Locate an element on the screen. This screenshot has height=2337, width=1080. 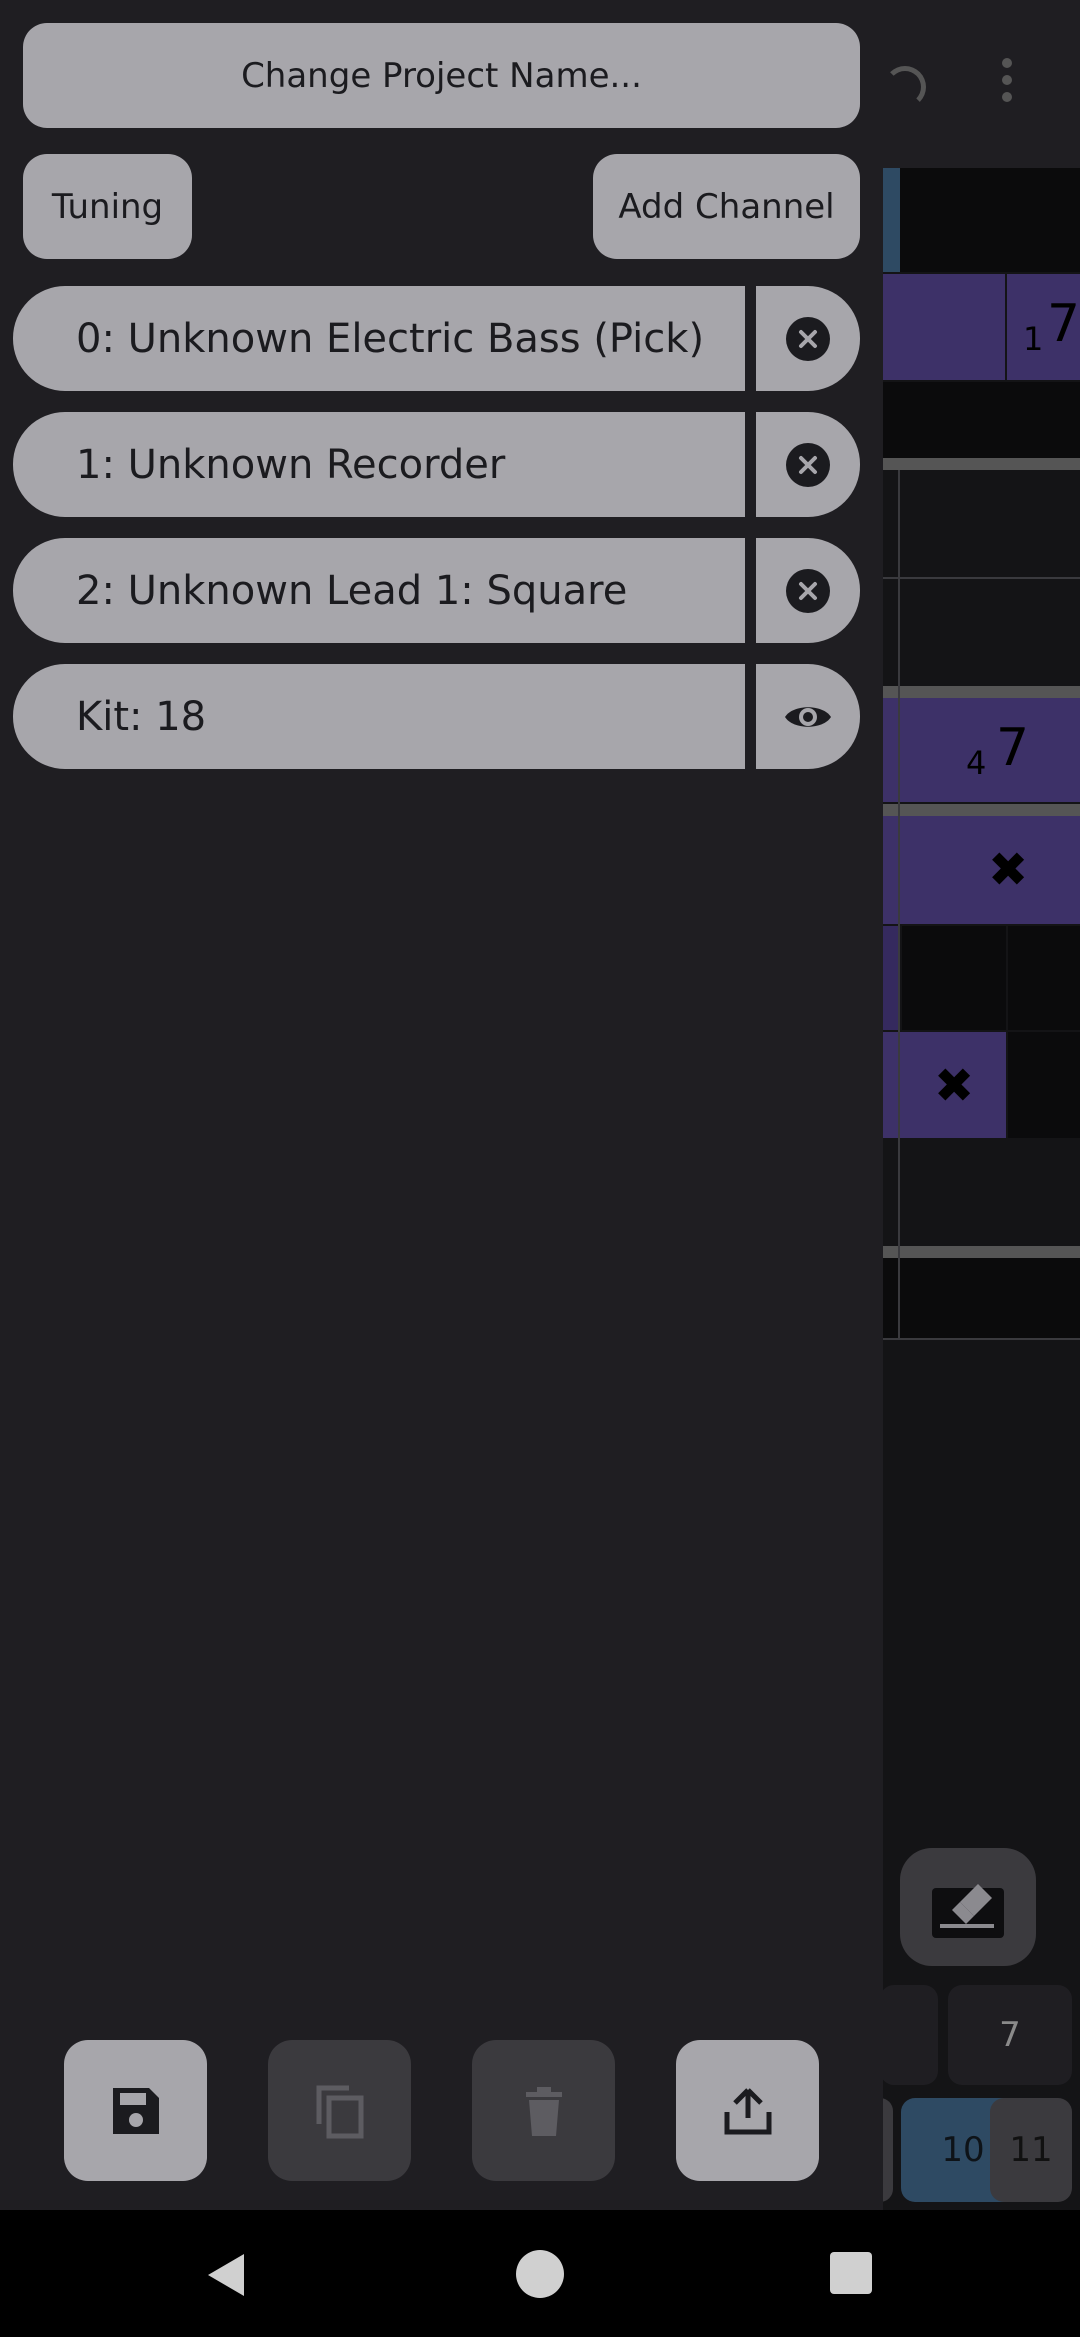
recents-icon is located at coordinates (851, 2273).